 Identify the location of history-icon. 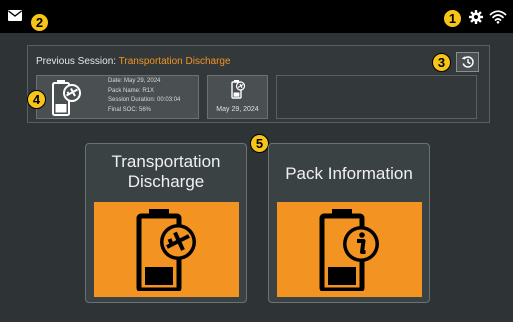
(467, 62).